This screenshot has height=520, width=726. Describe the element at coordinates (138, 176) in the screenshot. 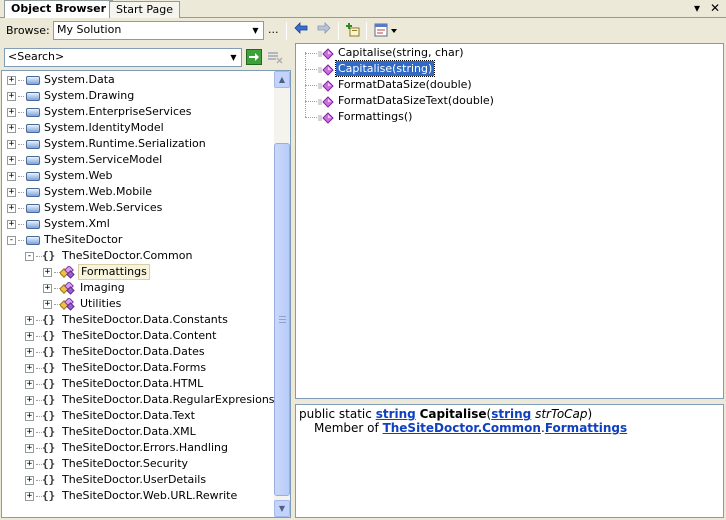

I see `tree-item: + System.Web` at that location.